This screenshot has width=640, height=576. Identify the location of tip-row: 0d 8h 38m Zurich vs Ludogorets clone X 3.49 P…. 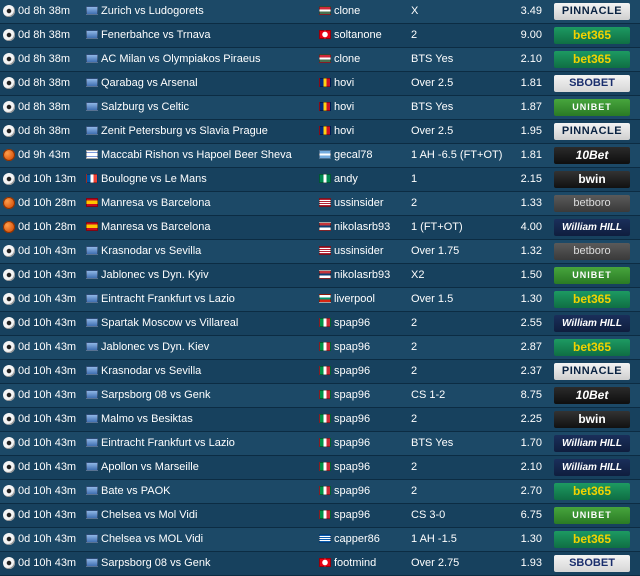
(320, 12).